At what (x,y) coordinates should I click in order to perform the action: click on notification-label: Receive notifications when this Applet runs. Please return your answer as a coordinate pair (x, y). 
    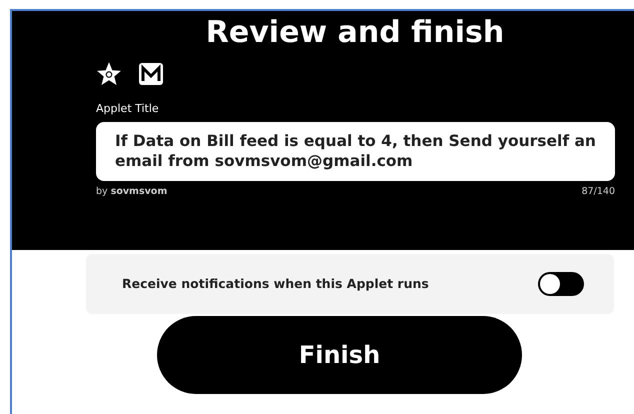
    Looking at the image, I should click on (275, 283).